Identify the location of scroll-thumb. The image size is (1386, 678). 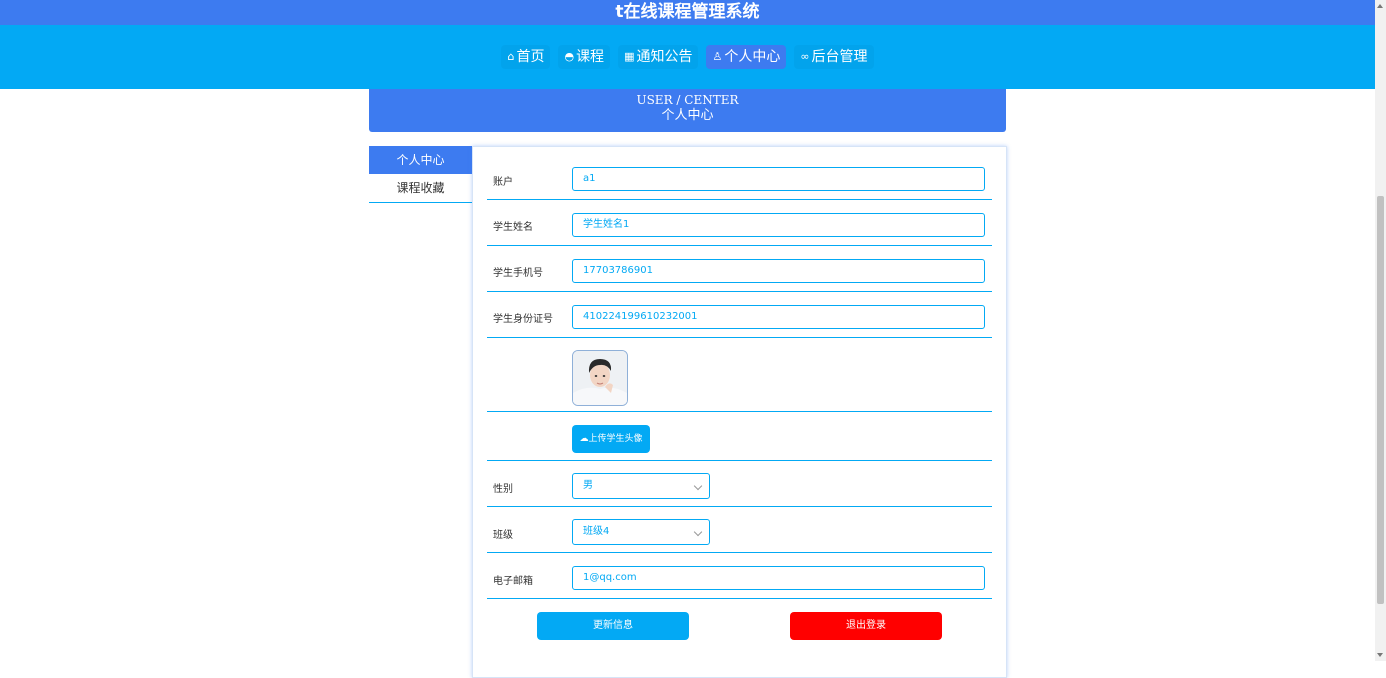
(1380, 400).